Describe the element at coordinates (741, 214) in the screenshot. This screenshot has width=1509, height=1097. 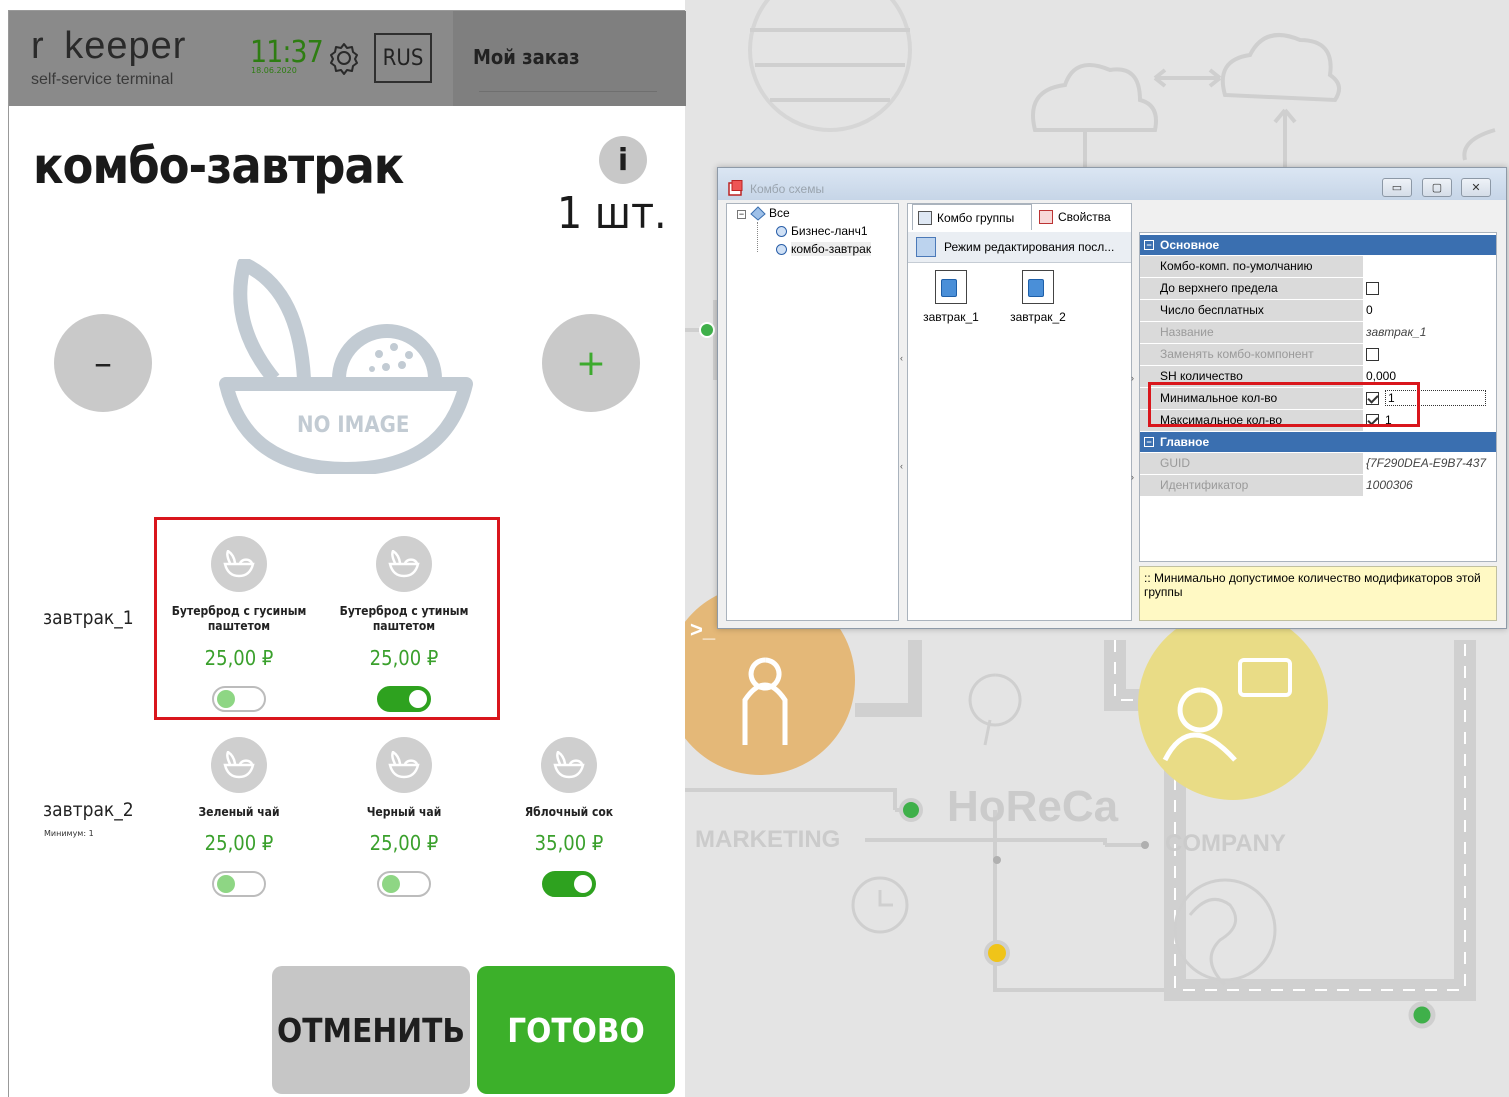
I see `tree-expander-icon: −` at that location.